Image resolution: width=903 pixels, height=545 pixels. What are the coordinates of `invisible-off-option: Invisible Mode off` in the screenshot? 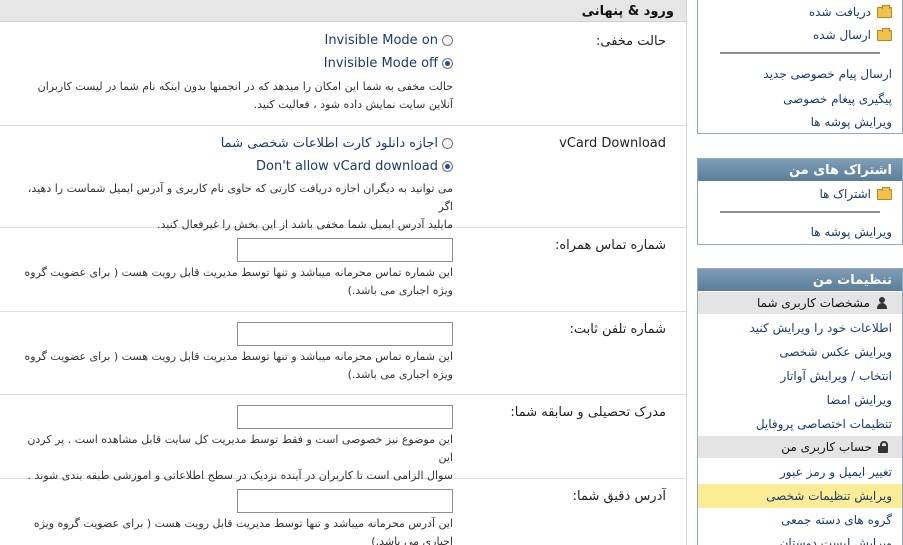 It's located at (388, 63).